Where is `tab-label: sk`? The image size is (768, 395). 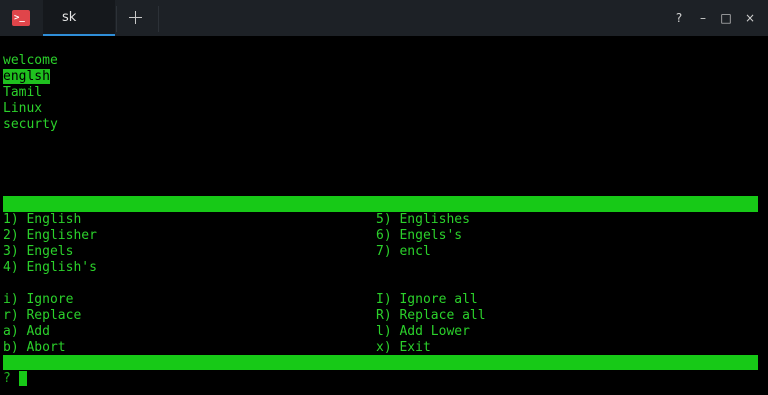 tab-label: sk is located at coordinates (69, 17).